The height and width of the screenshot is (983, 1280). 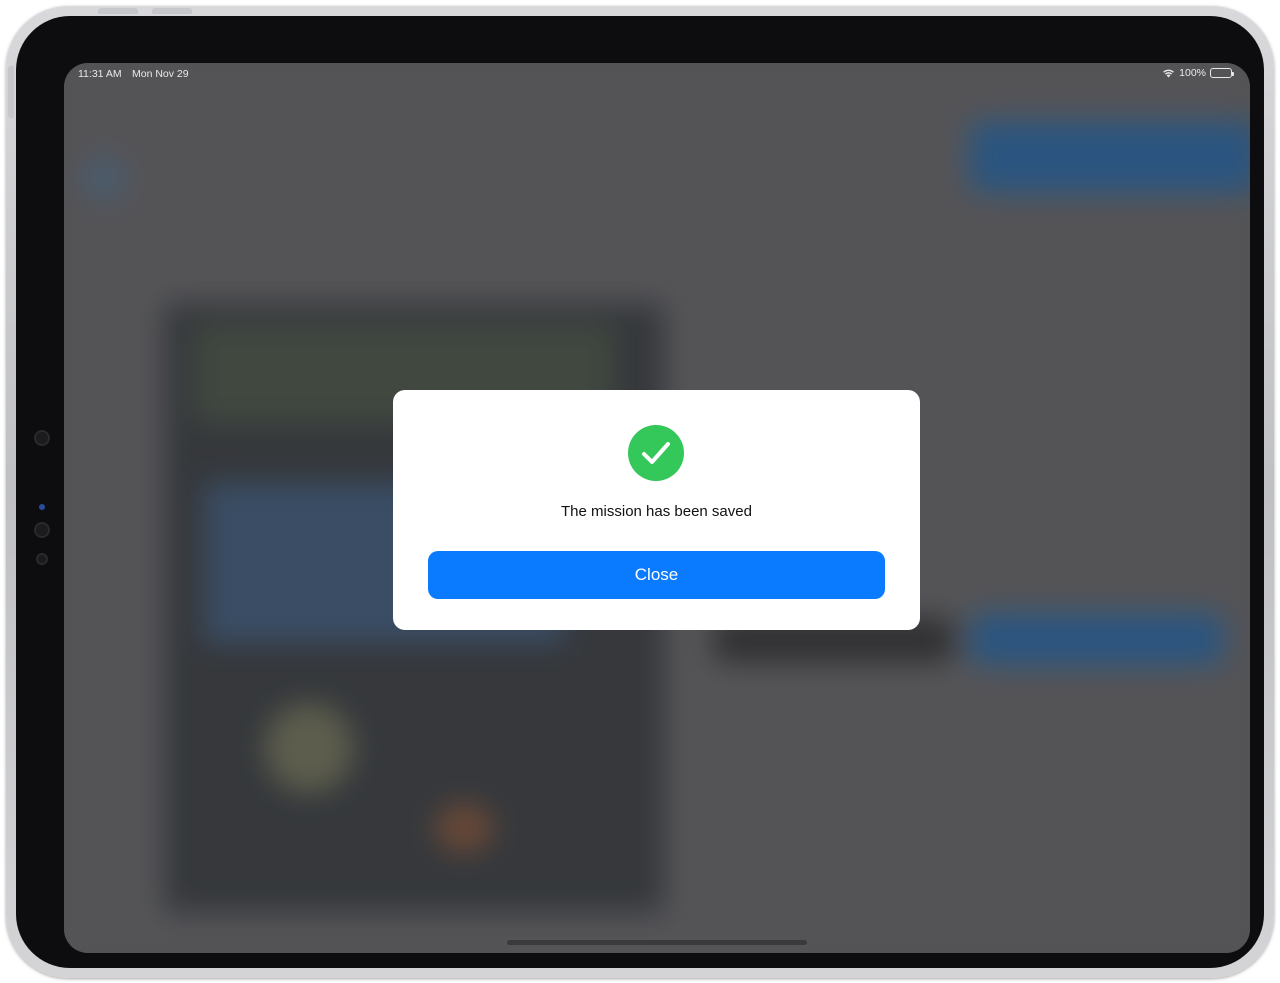 What do you see at coordinates (1192, 73) in the screenshot?
I see `battery-percent: 100%` at bounding box center [1192, 73].